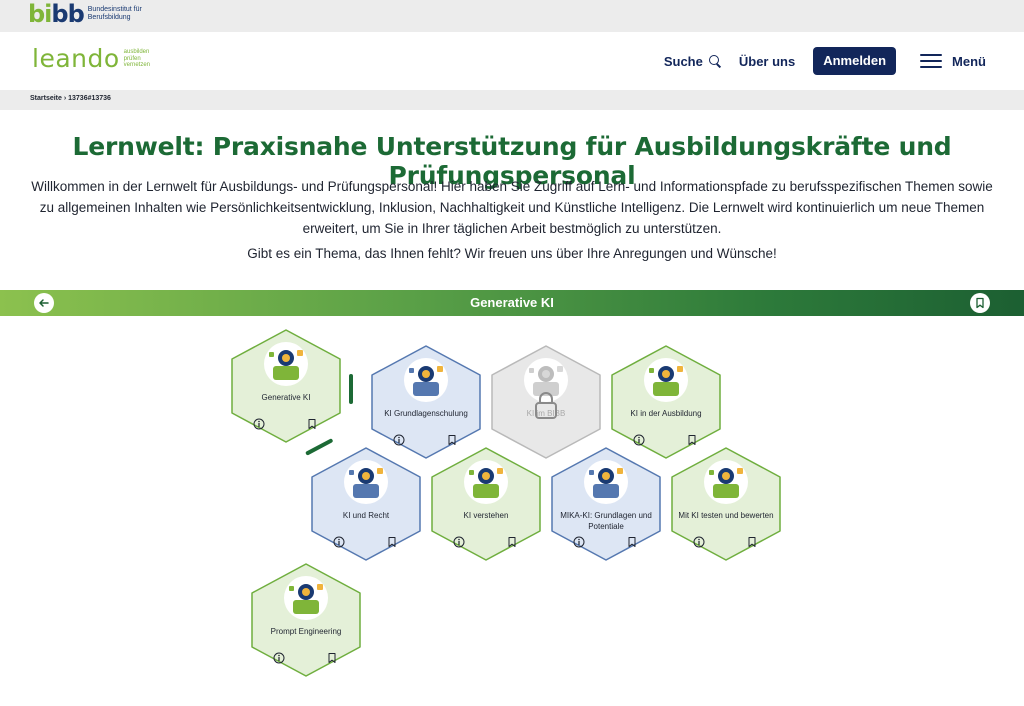  I want to click on selection-accent, so click(351, 389).